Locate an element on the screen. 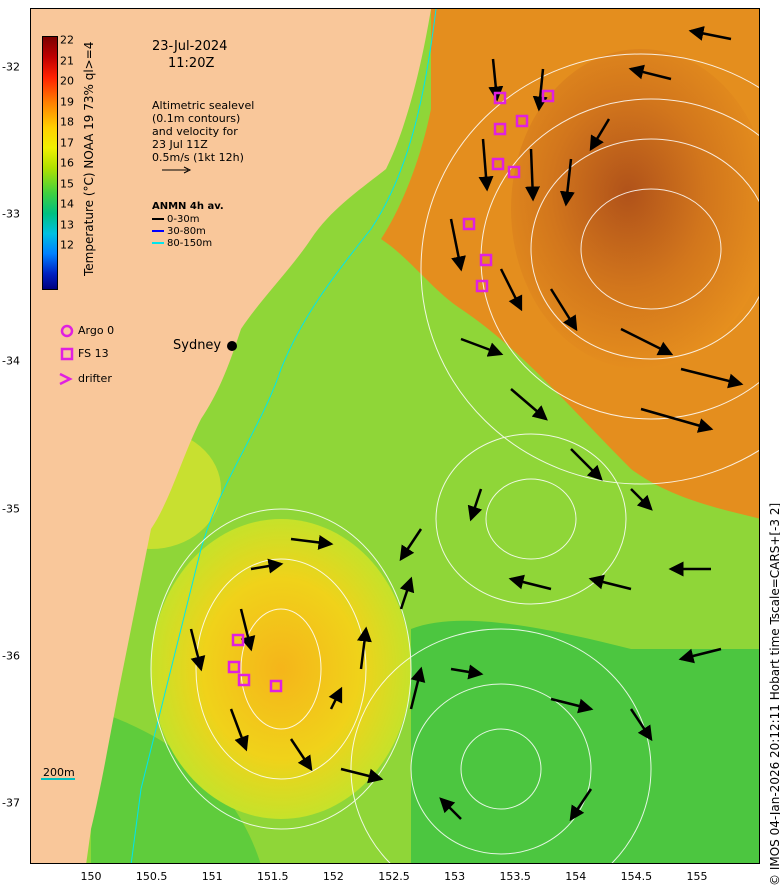 The width and height of the screenshot is (780, 890). colorbar-tick: 13 is located at coordinates (67, 224).